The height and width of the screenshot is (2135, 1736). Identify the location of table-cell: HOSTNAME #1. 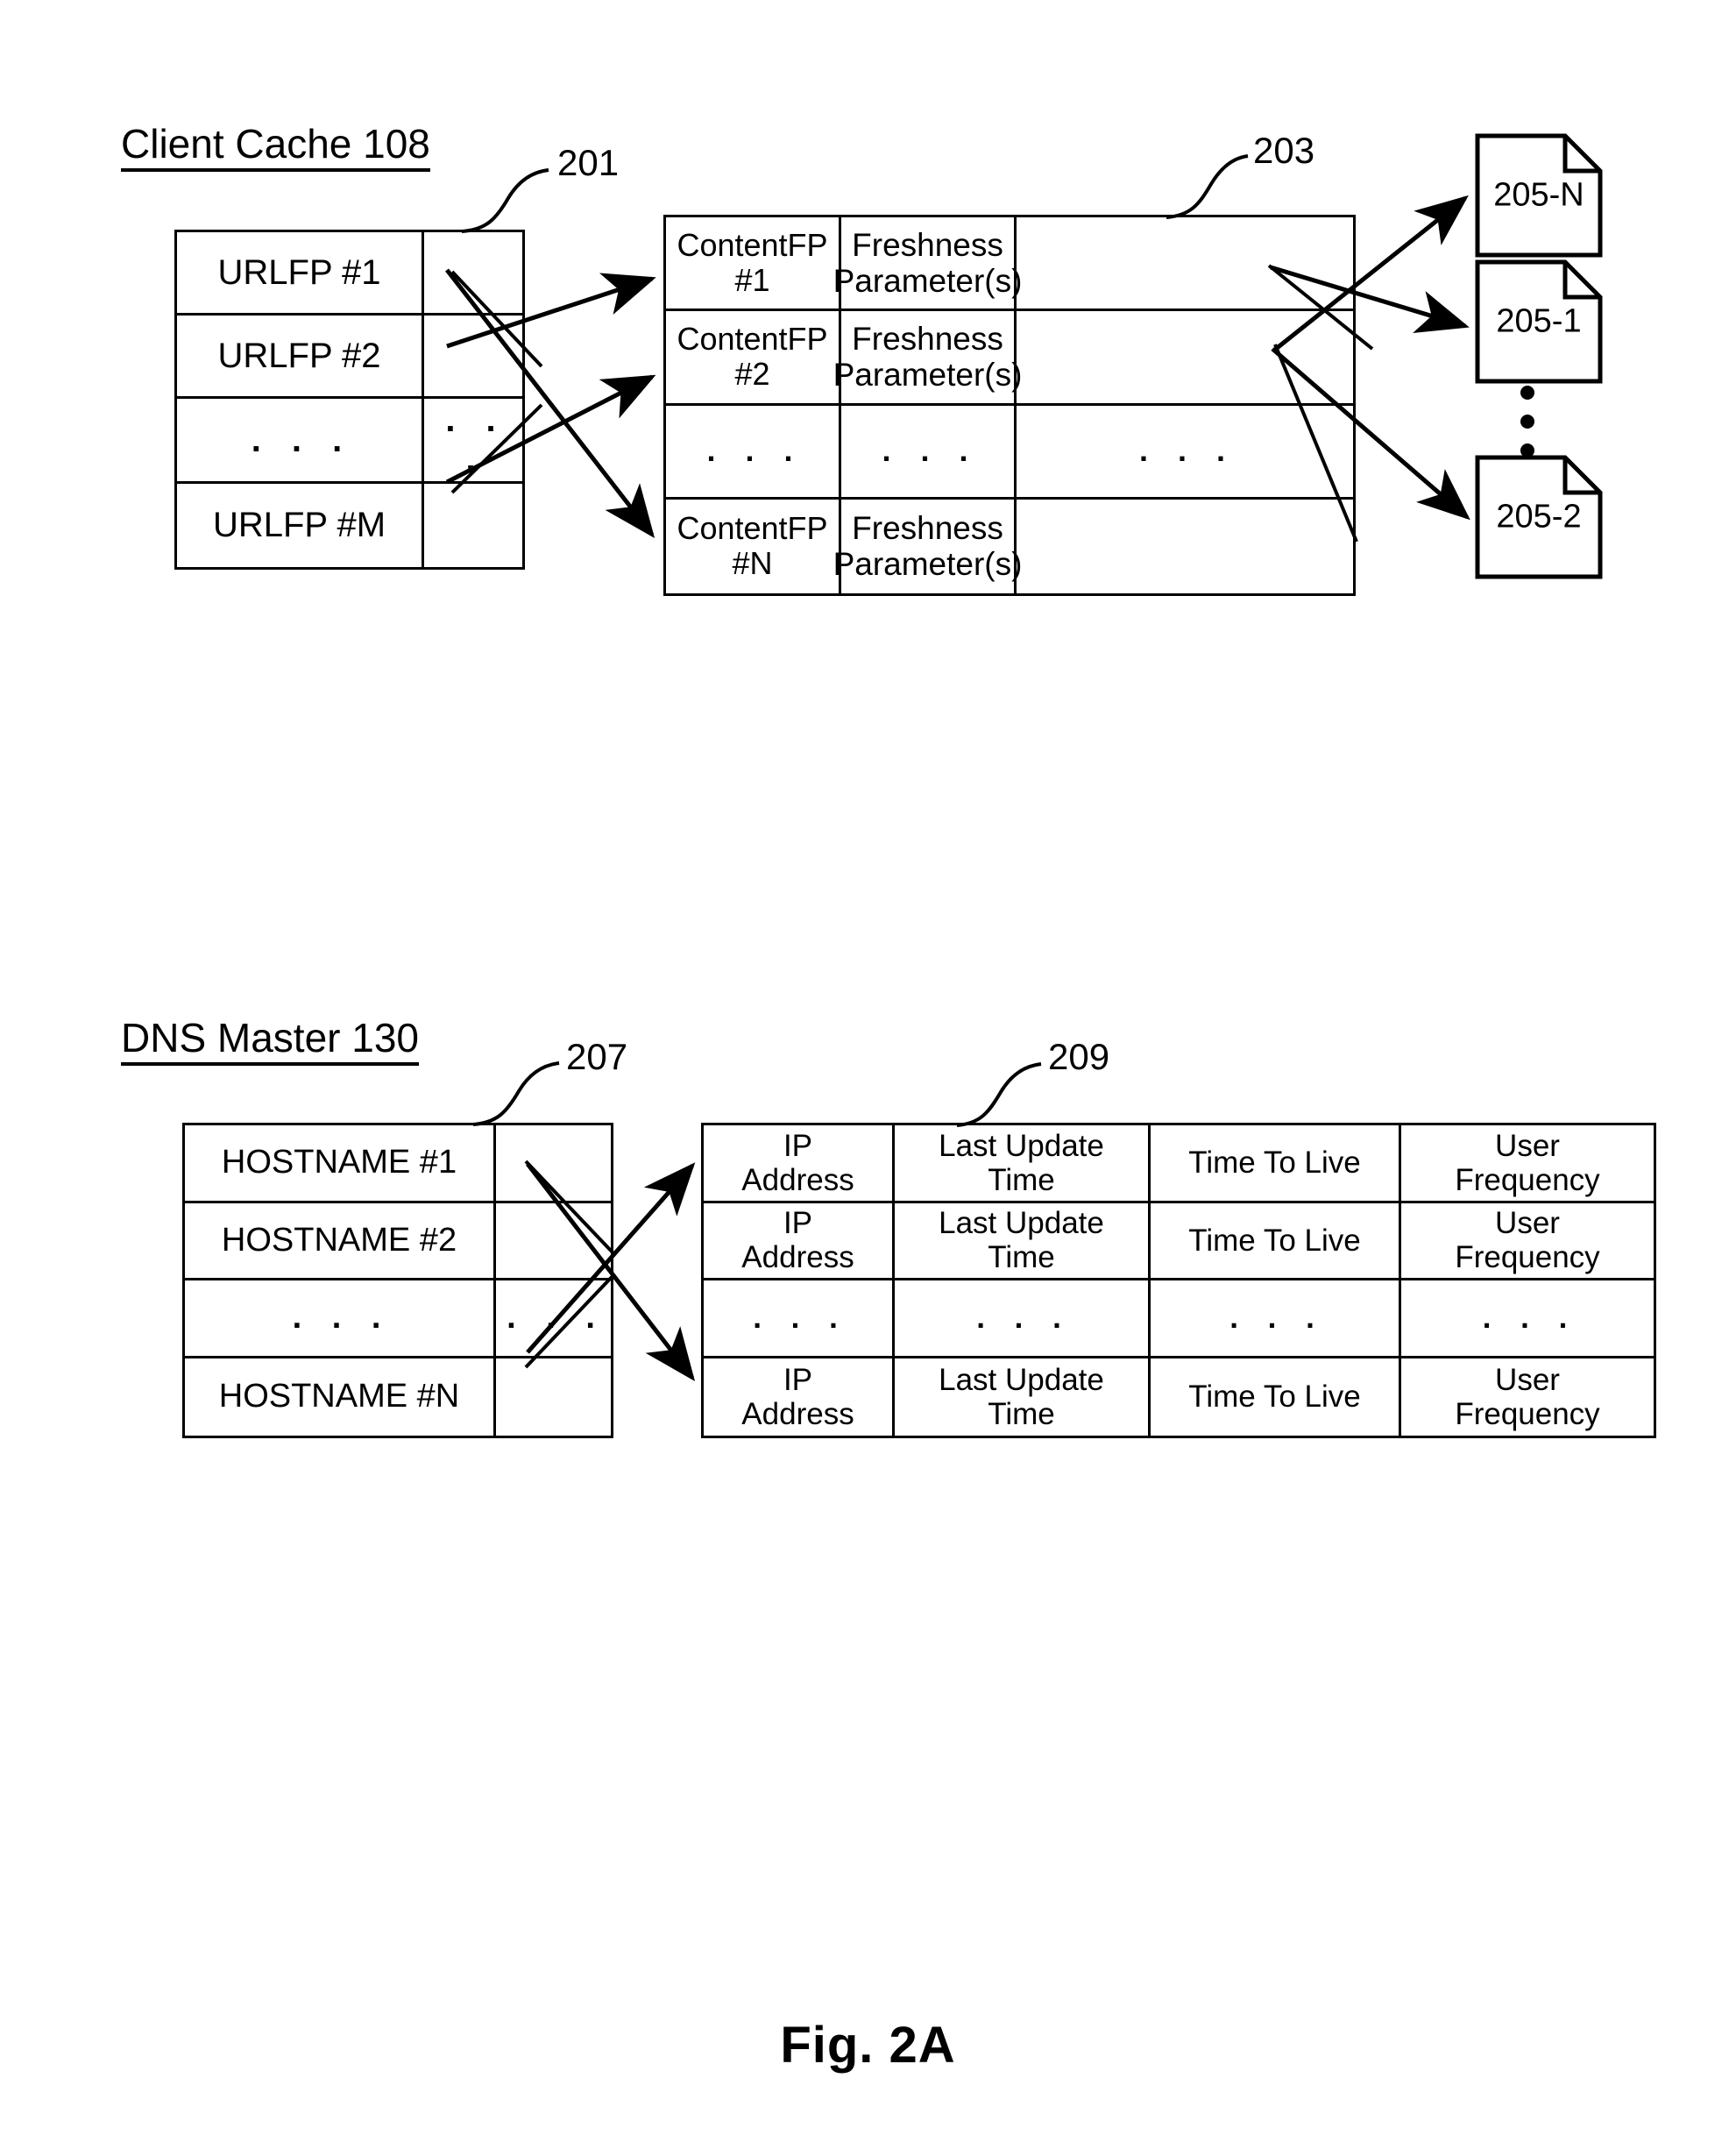
(340, 1164).